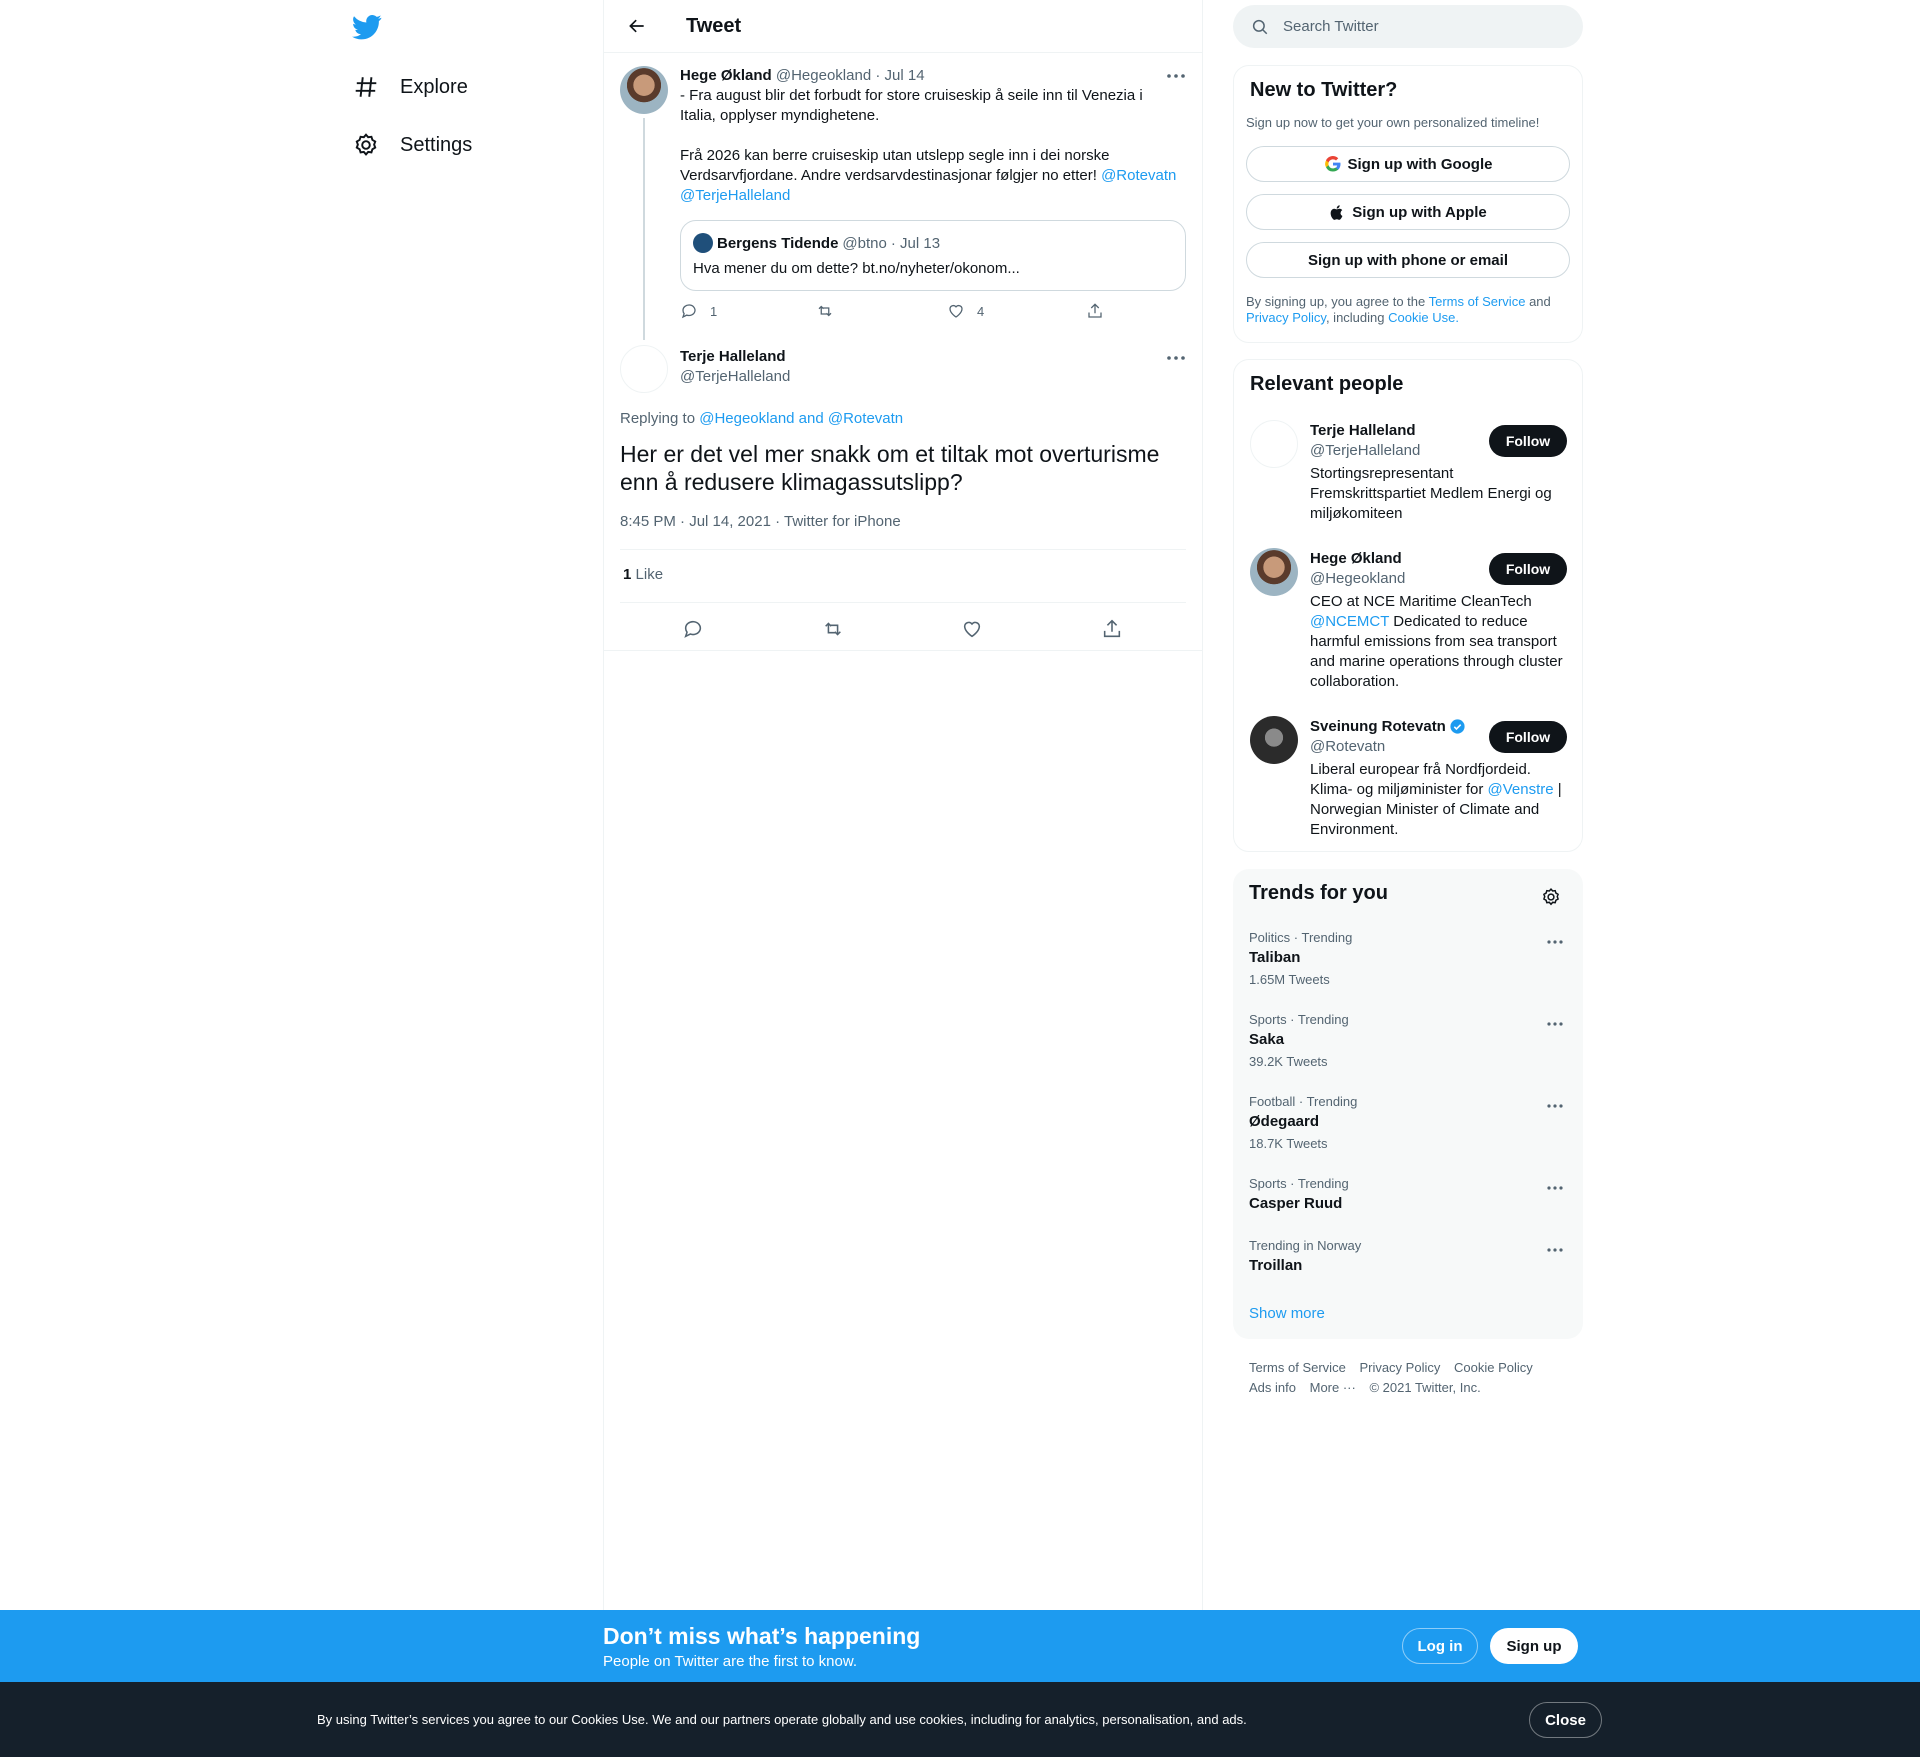  I want to click on signup-button: Sign up, so click(1534, 1646).